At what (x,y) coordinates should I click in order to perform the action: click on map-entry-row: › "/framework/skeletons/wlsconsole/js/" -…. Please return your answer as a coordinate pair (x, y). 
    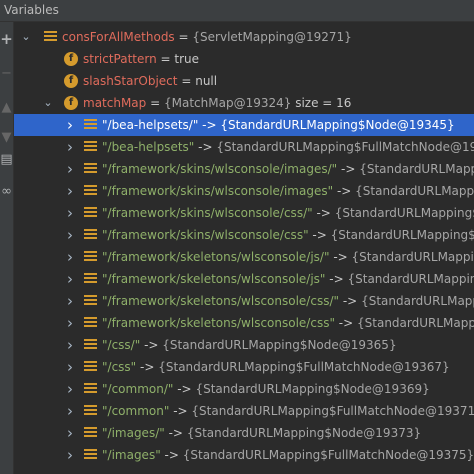
    Looking at the image, I should click on (244, 257).